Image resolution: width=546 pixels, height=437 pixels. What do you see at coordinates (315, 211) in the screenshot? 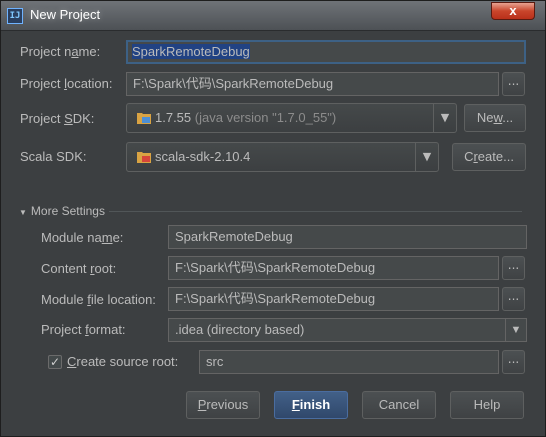
I see `section-divider` at bounding box center [315, 211].